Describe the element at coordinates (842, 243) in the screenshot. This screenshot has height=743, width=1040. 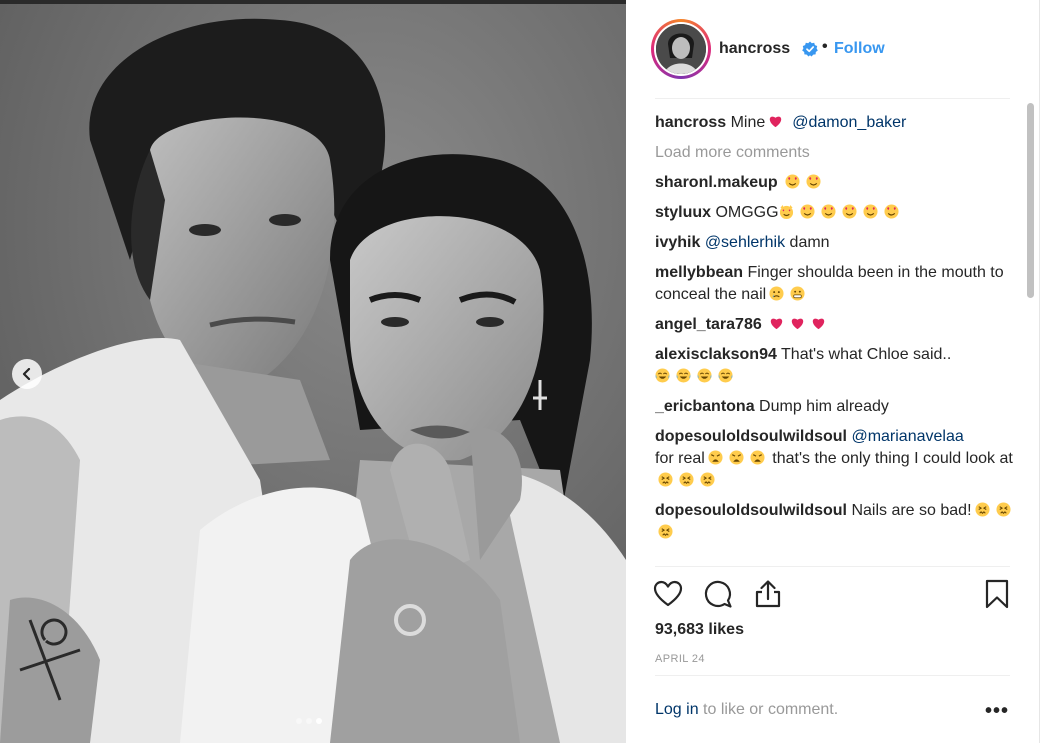
I see `comment-item: ivyhik @sehlerhik damn` at that location.